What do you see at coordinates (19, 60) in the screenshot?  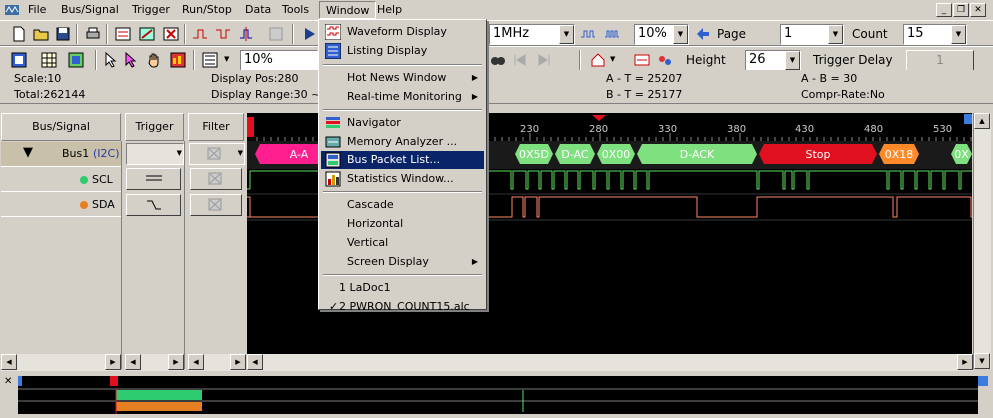 I see `config-icon` at bounding box center [19, 60].